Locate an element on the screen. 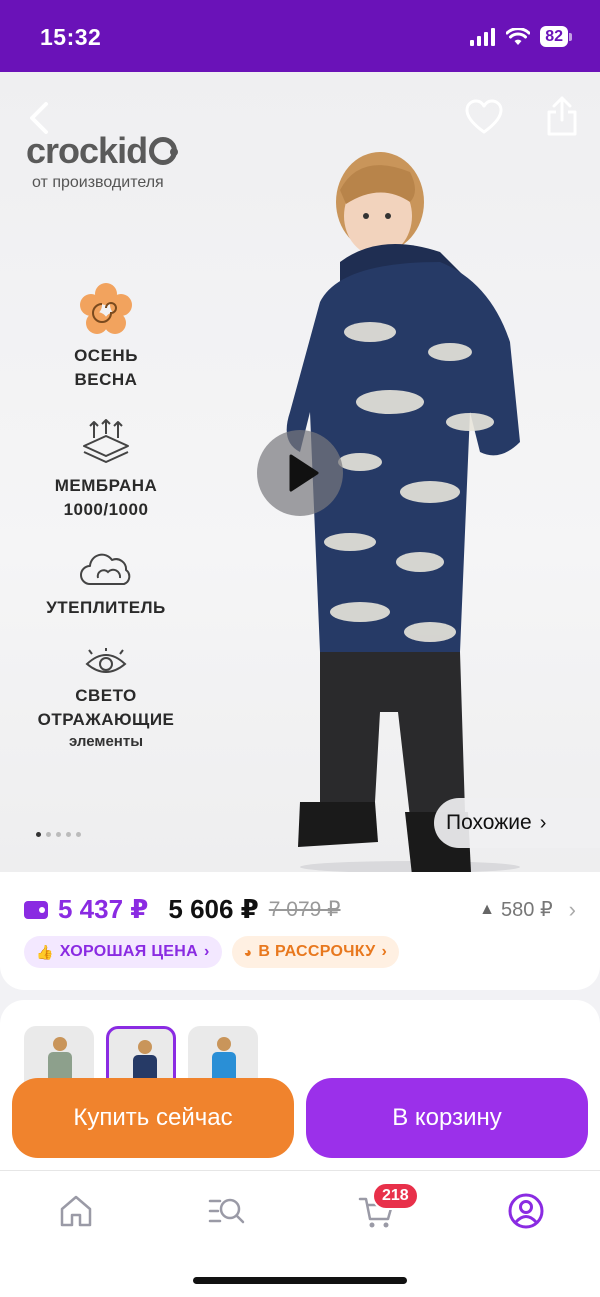  chip-label: В РАССРОЧКУ is located at coordinates (317, 951).